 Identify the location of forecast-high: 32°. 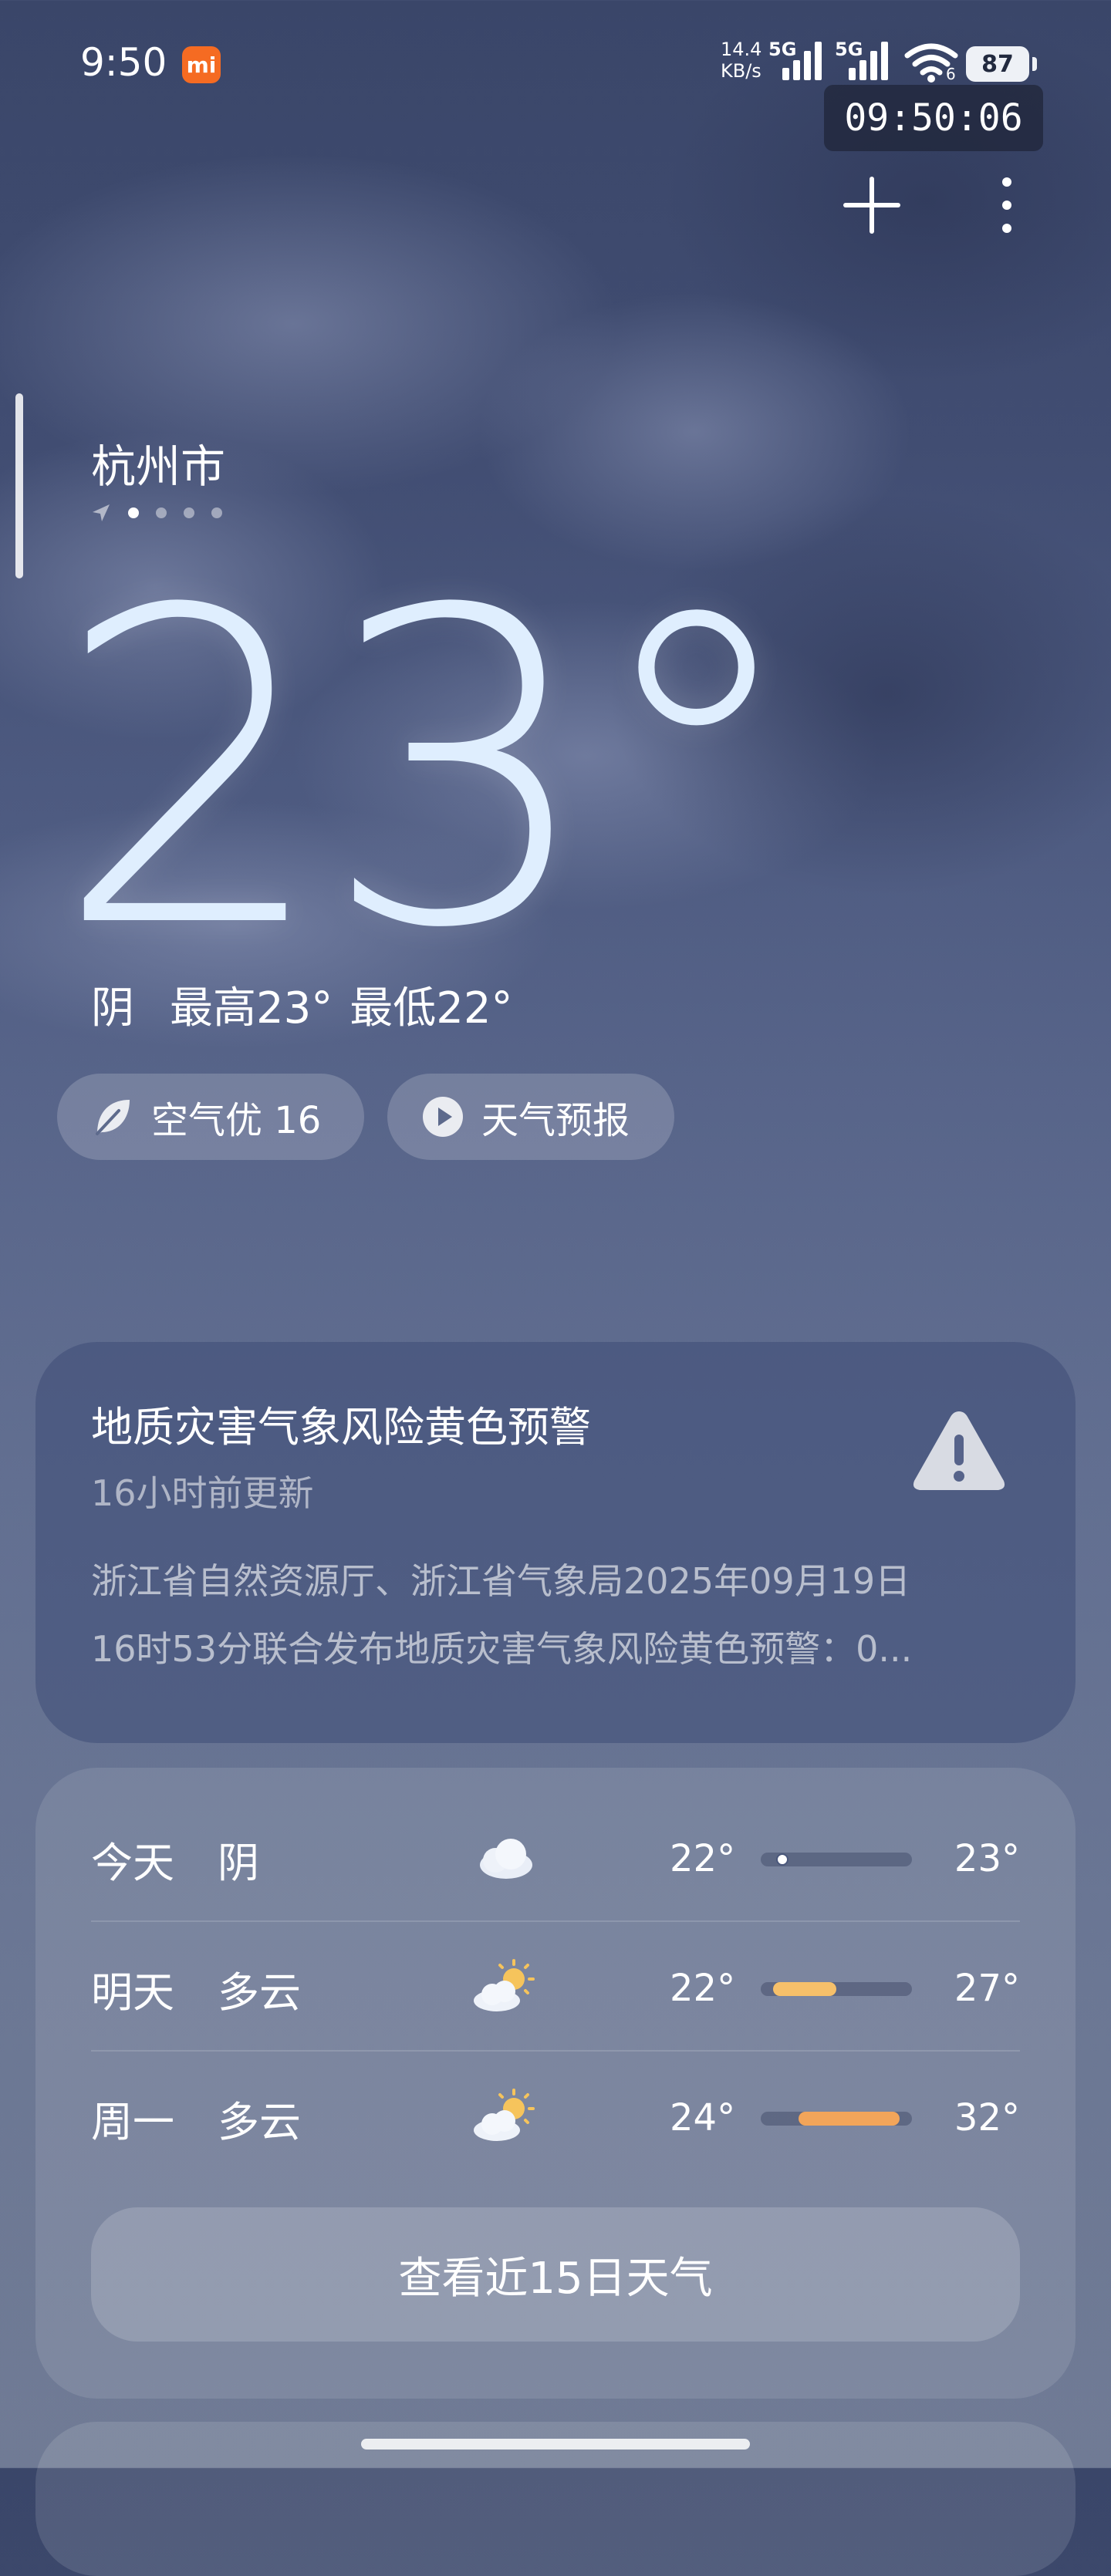
(987, 2117).